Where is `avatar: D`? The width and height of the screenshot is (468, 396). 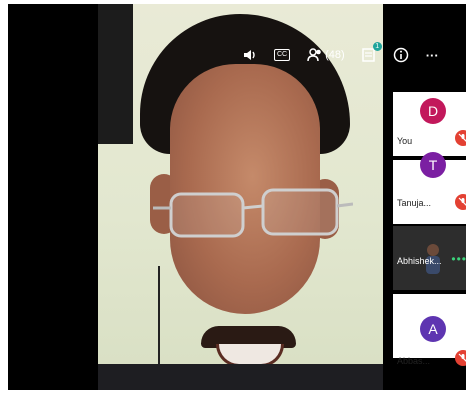 avatar: D is located at coordinates (433, 111).